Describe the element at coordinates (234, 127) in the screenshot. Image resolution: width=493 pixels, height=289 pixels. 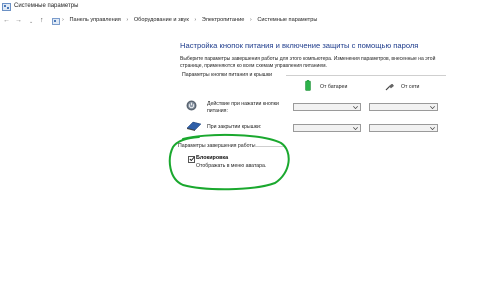
I see `lid-close-label: При закрытии крышки:` at that location.